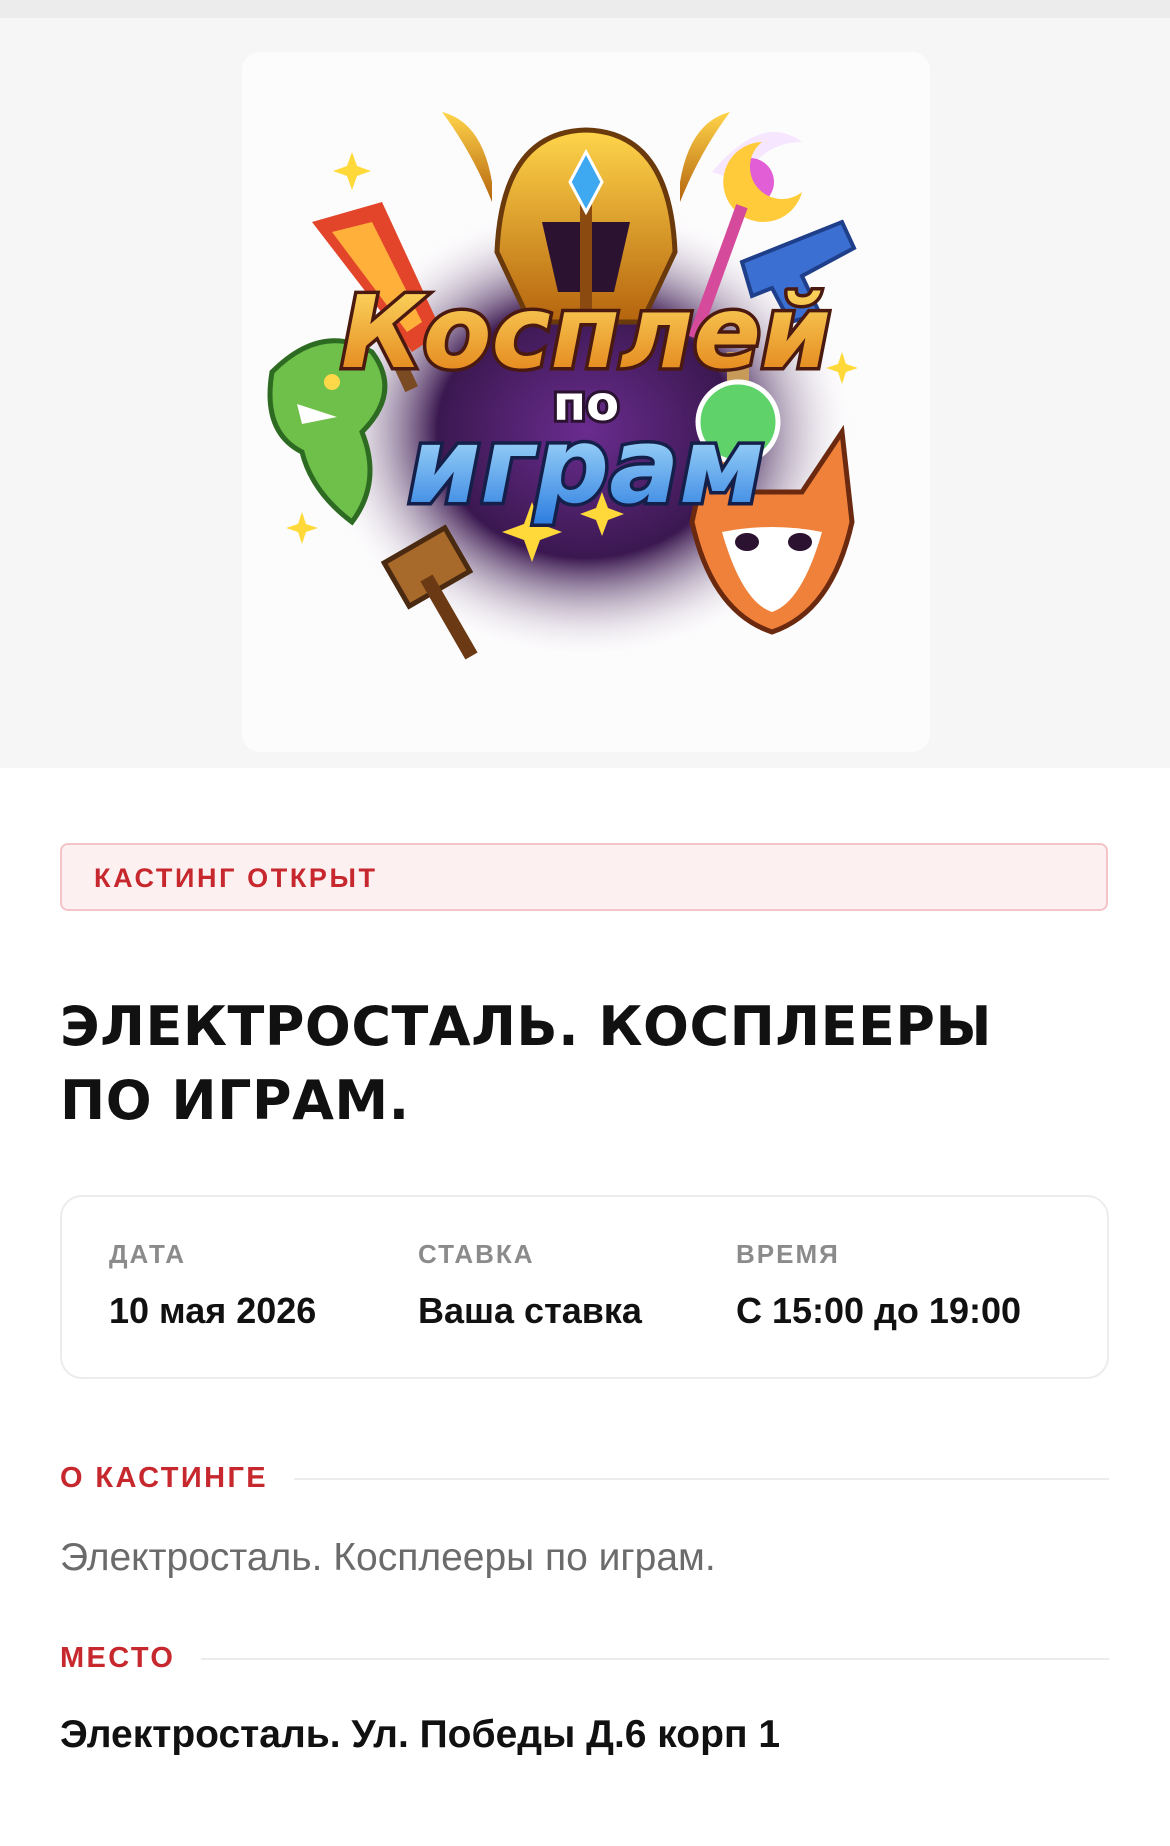  I want to click on rate-value: Ваша ставка, so click(530, 1310).